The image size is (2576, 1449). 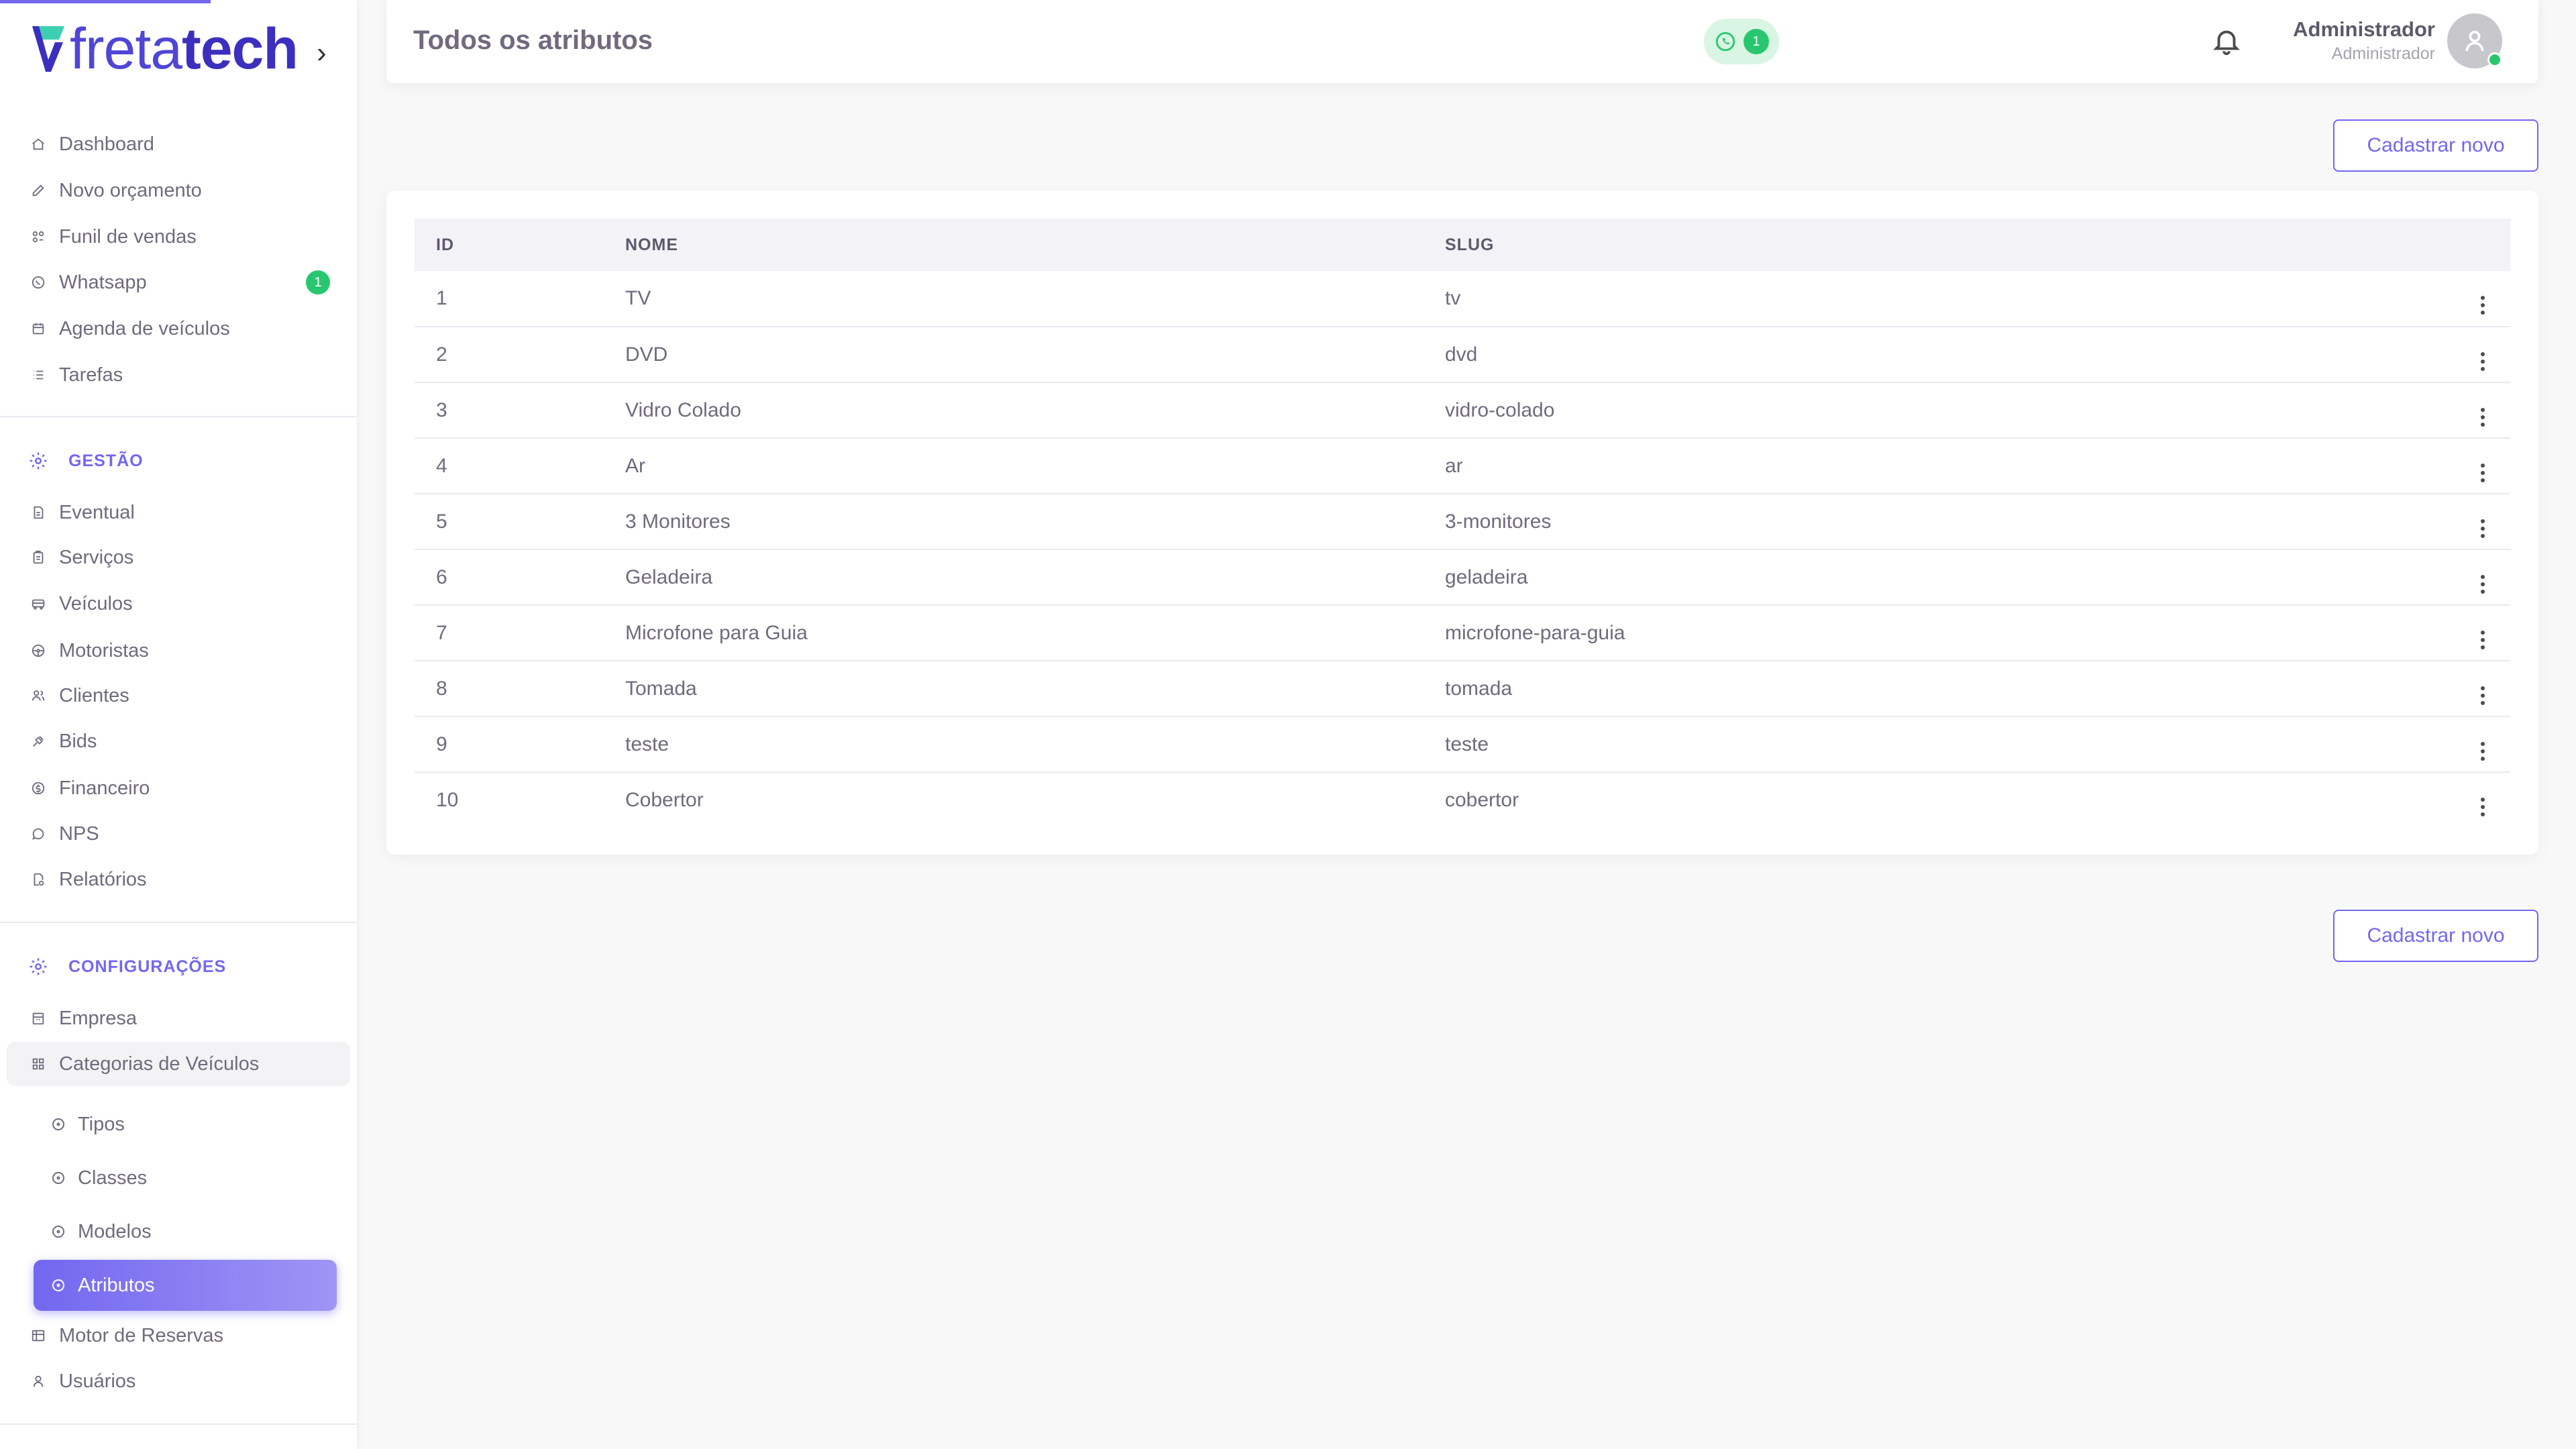 What do you see at coordinates (1035, 633) in the screenshot?
I see `cell-nome: Microfone para Guia` at bounding box center [1035, 633].